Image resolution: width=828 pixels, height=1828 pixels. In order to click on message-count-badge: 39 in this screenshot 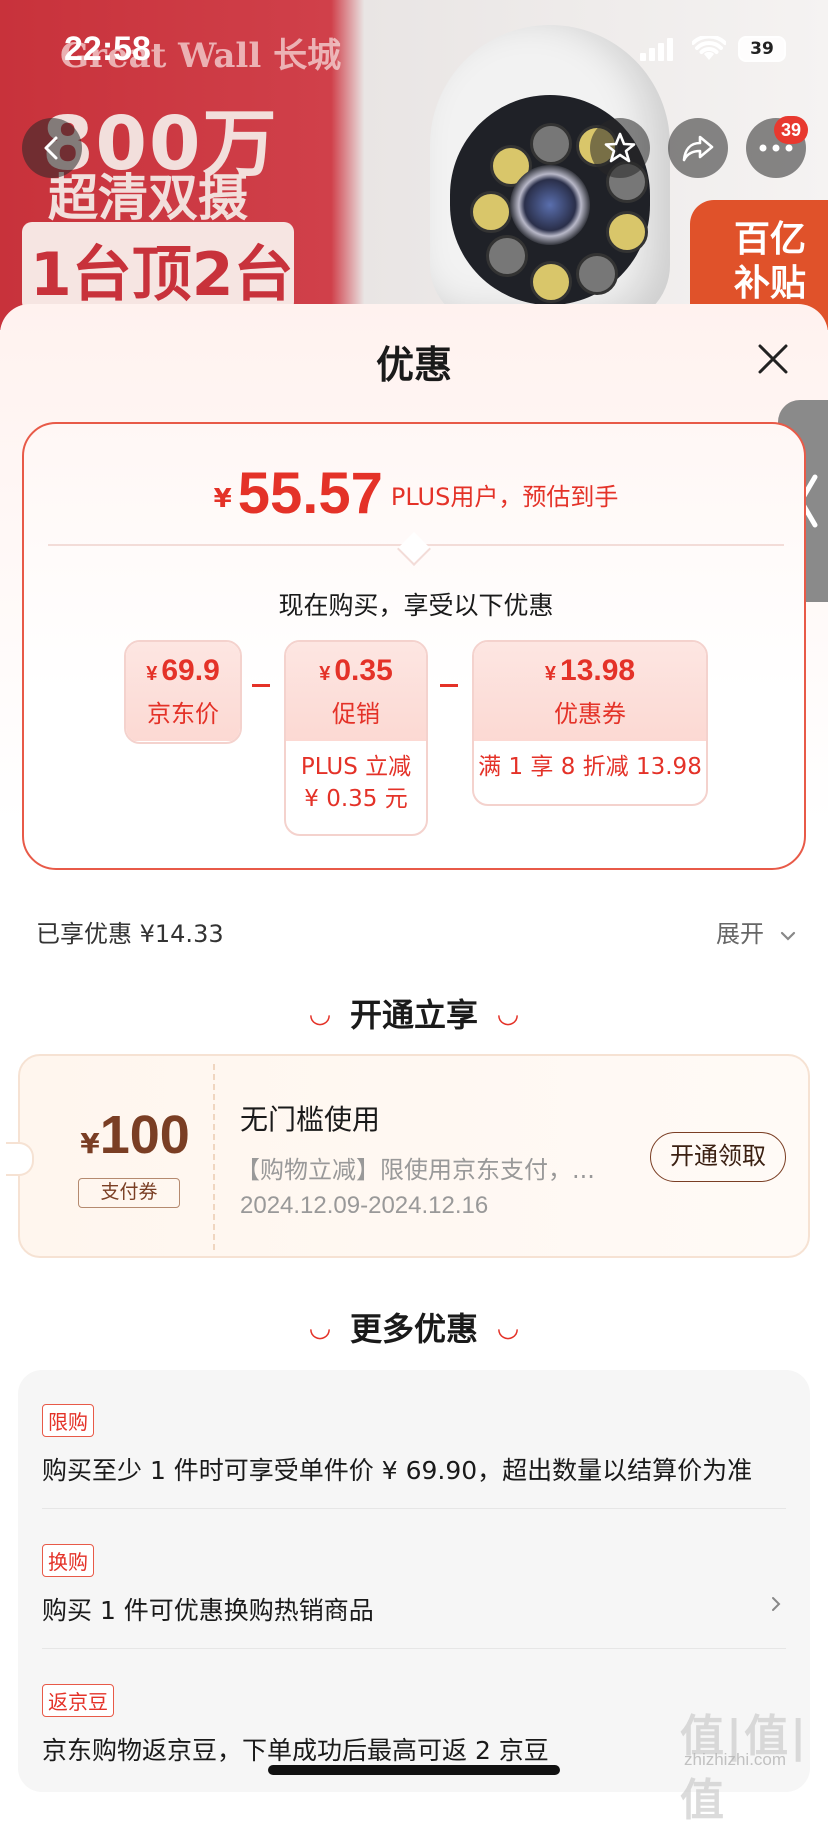, I will do `click(791, 130)`.